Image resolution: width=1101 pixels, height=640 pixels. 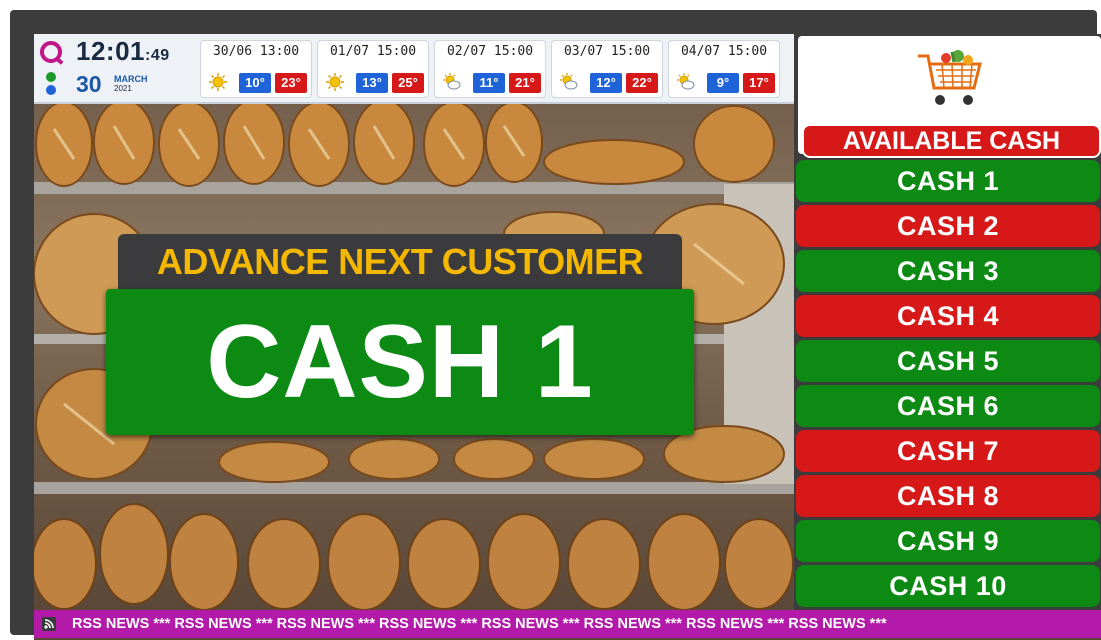 I want to click on green-dot-icon, so click(x=51, y=77).